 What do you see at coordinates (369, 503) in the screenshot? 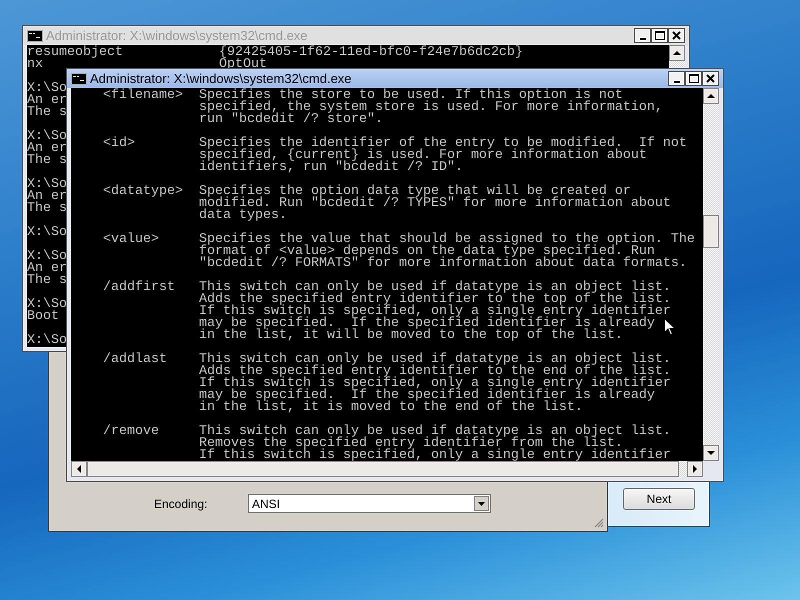
I see `encoding-dropdown: ANSI` at bounding box center [369, 503].